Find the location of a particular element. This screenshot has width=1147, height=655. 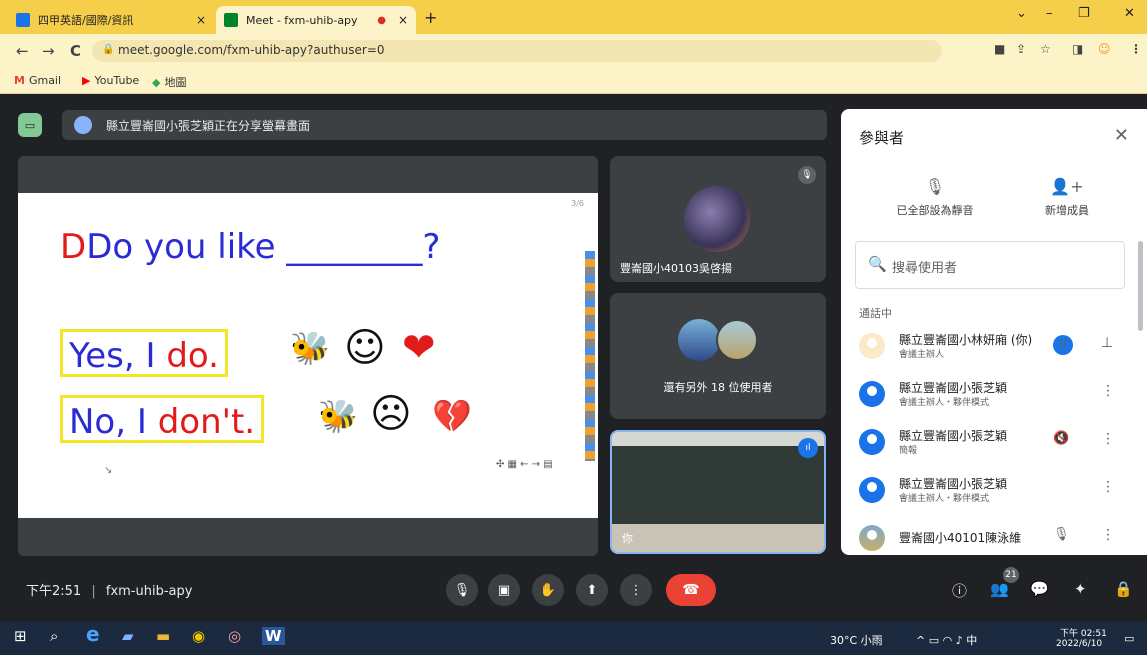

search-icon: 🔍 is located at coordinates (877, 264).